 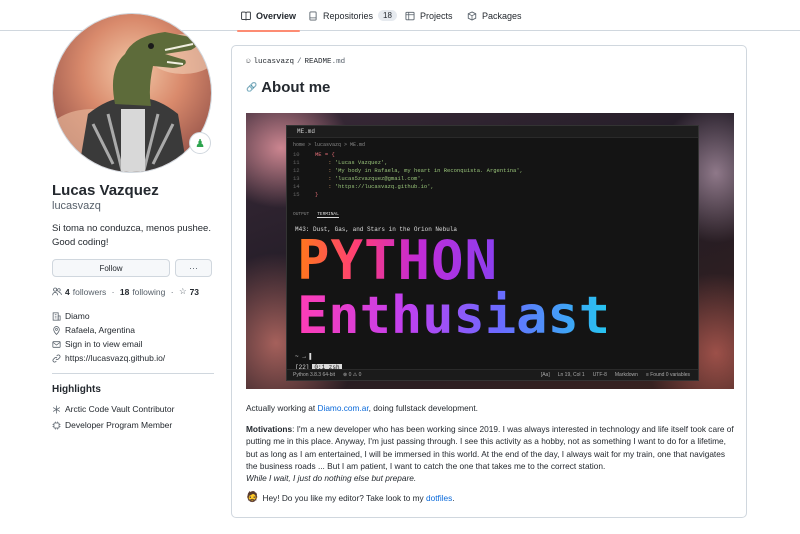 I want to click on followers-label: followers, so click(x=90, y=292).